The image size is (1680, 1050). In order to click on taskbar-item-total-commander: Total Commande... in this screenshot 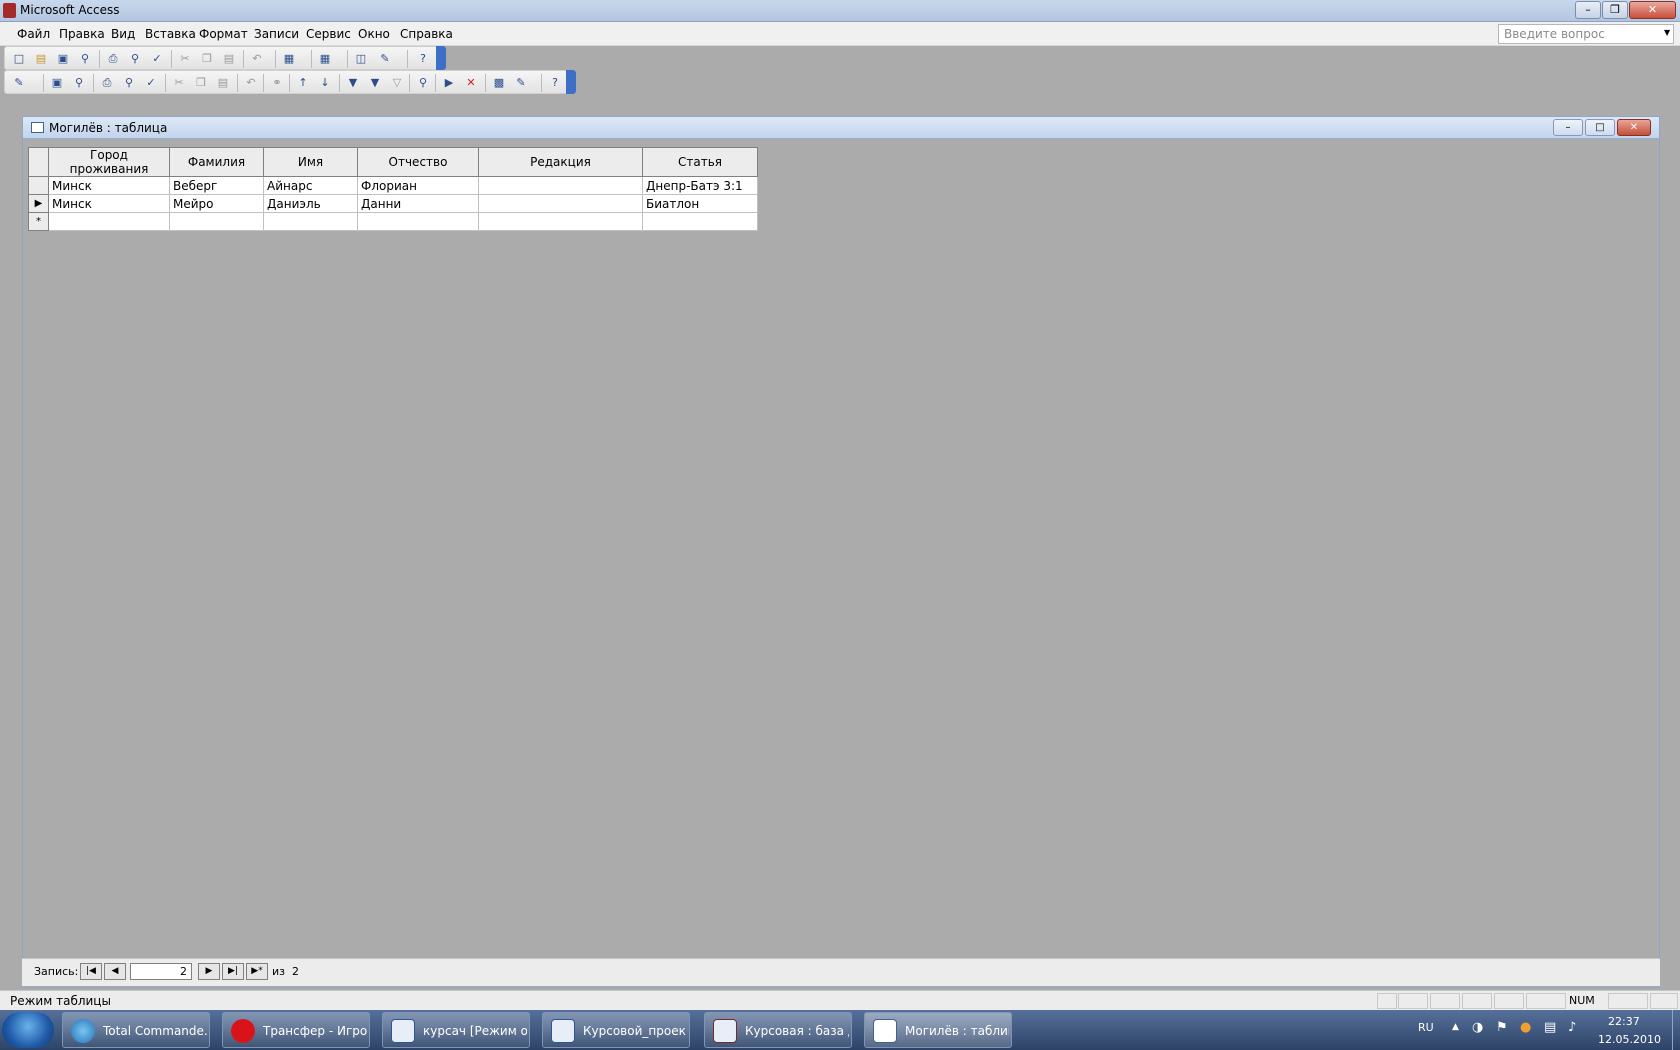, I will do `click(136, 1030)`.